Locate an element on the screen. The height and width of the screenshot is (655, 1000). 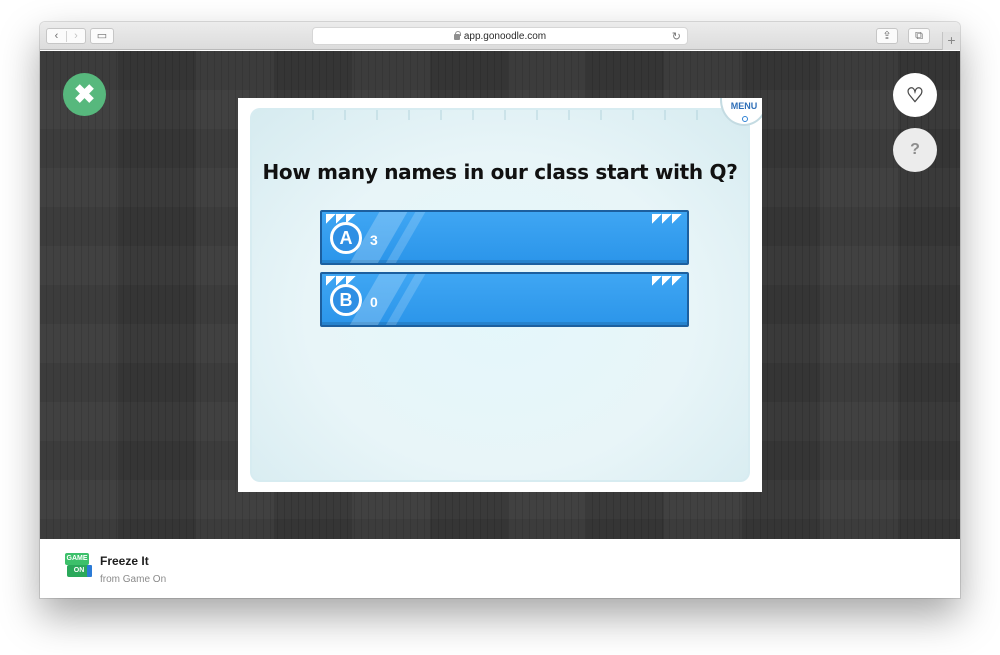
answer-text: 3 is located at coordinates (374, 240).